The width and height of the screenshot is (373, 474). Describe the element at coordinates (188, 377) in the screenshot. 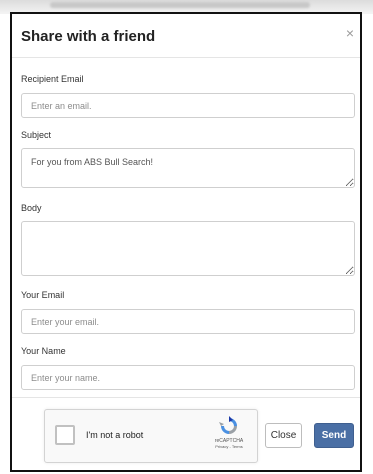

I see `your-name-input` at that location.